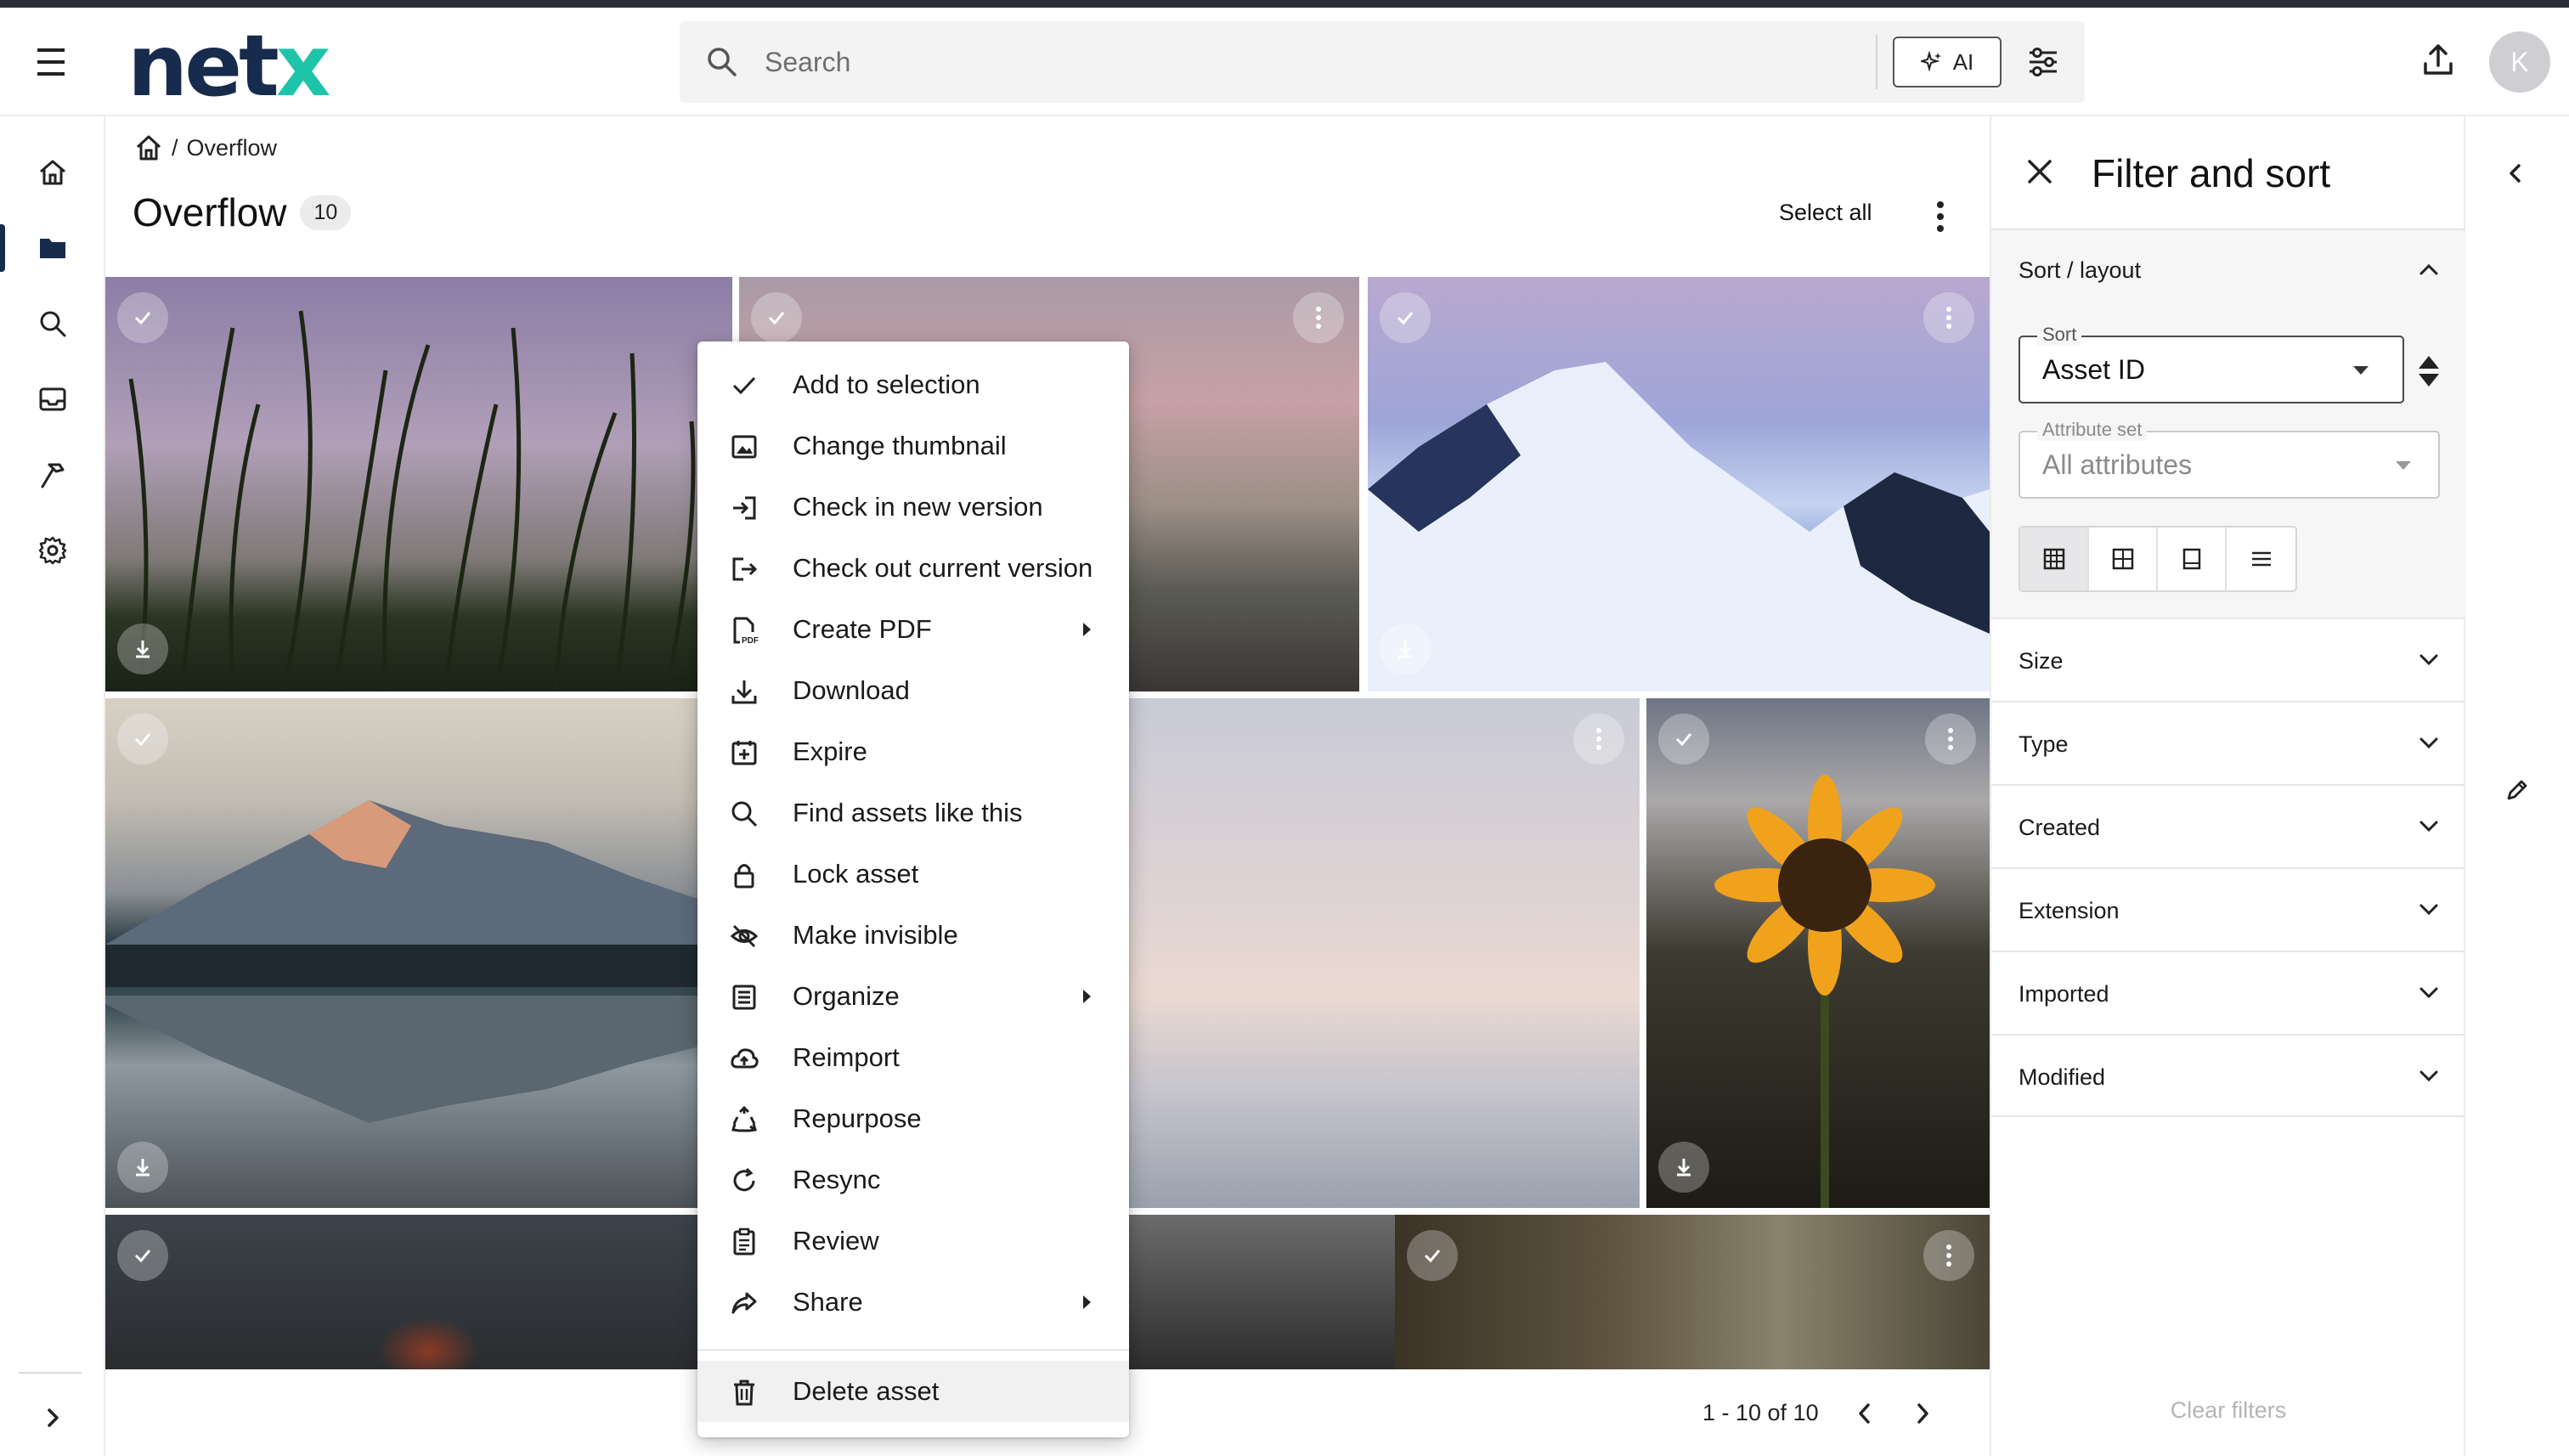 The width and height of the screenshot is (2569, 1456). I want to click on menu-item-lock: Lock asset, so click(913, 875).